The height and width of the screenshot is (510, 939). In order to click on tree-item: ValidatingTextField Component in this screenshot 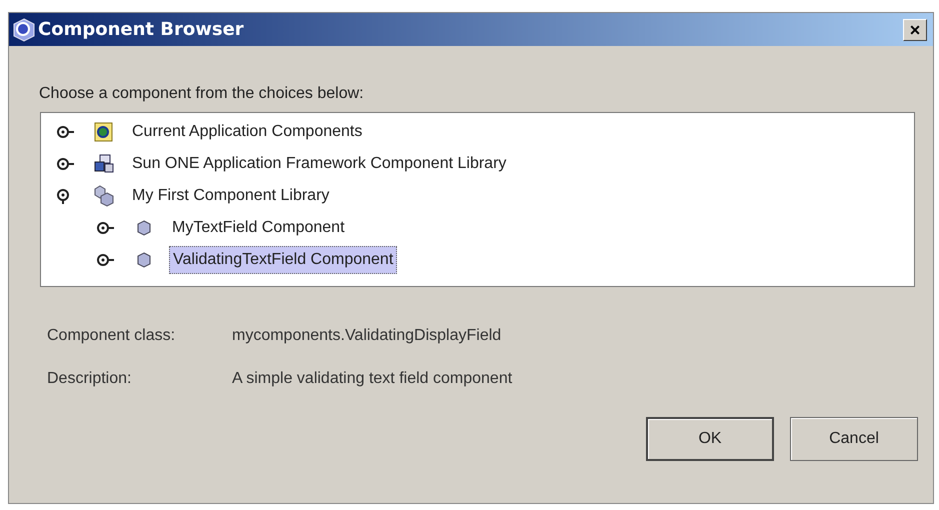, I will do `click(283, 260)`.